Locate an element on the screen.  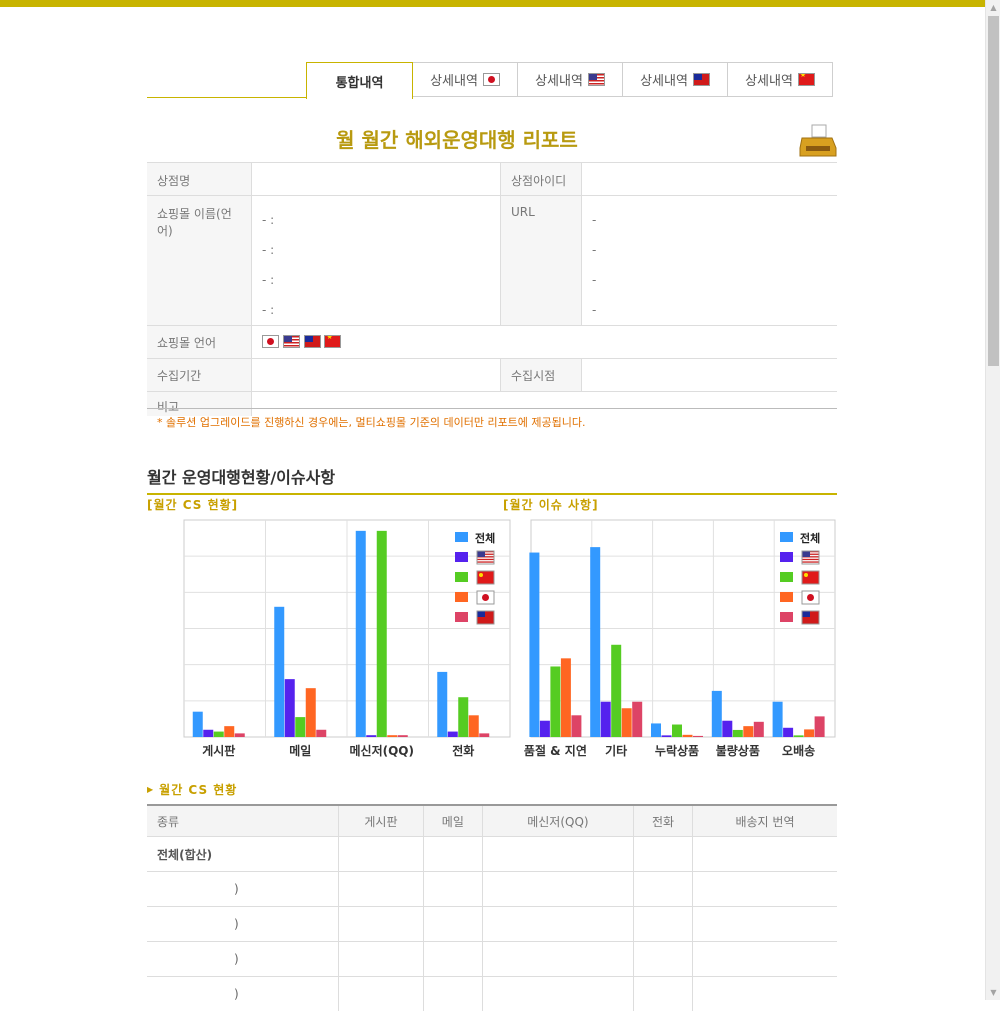
period-value is located at coordinates (376, 375).